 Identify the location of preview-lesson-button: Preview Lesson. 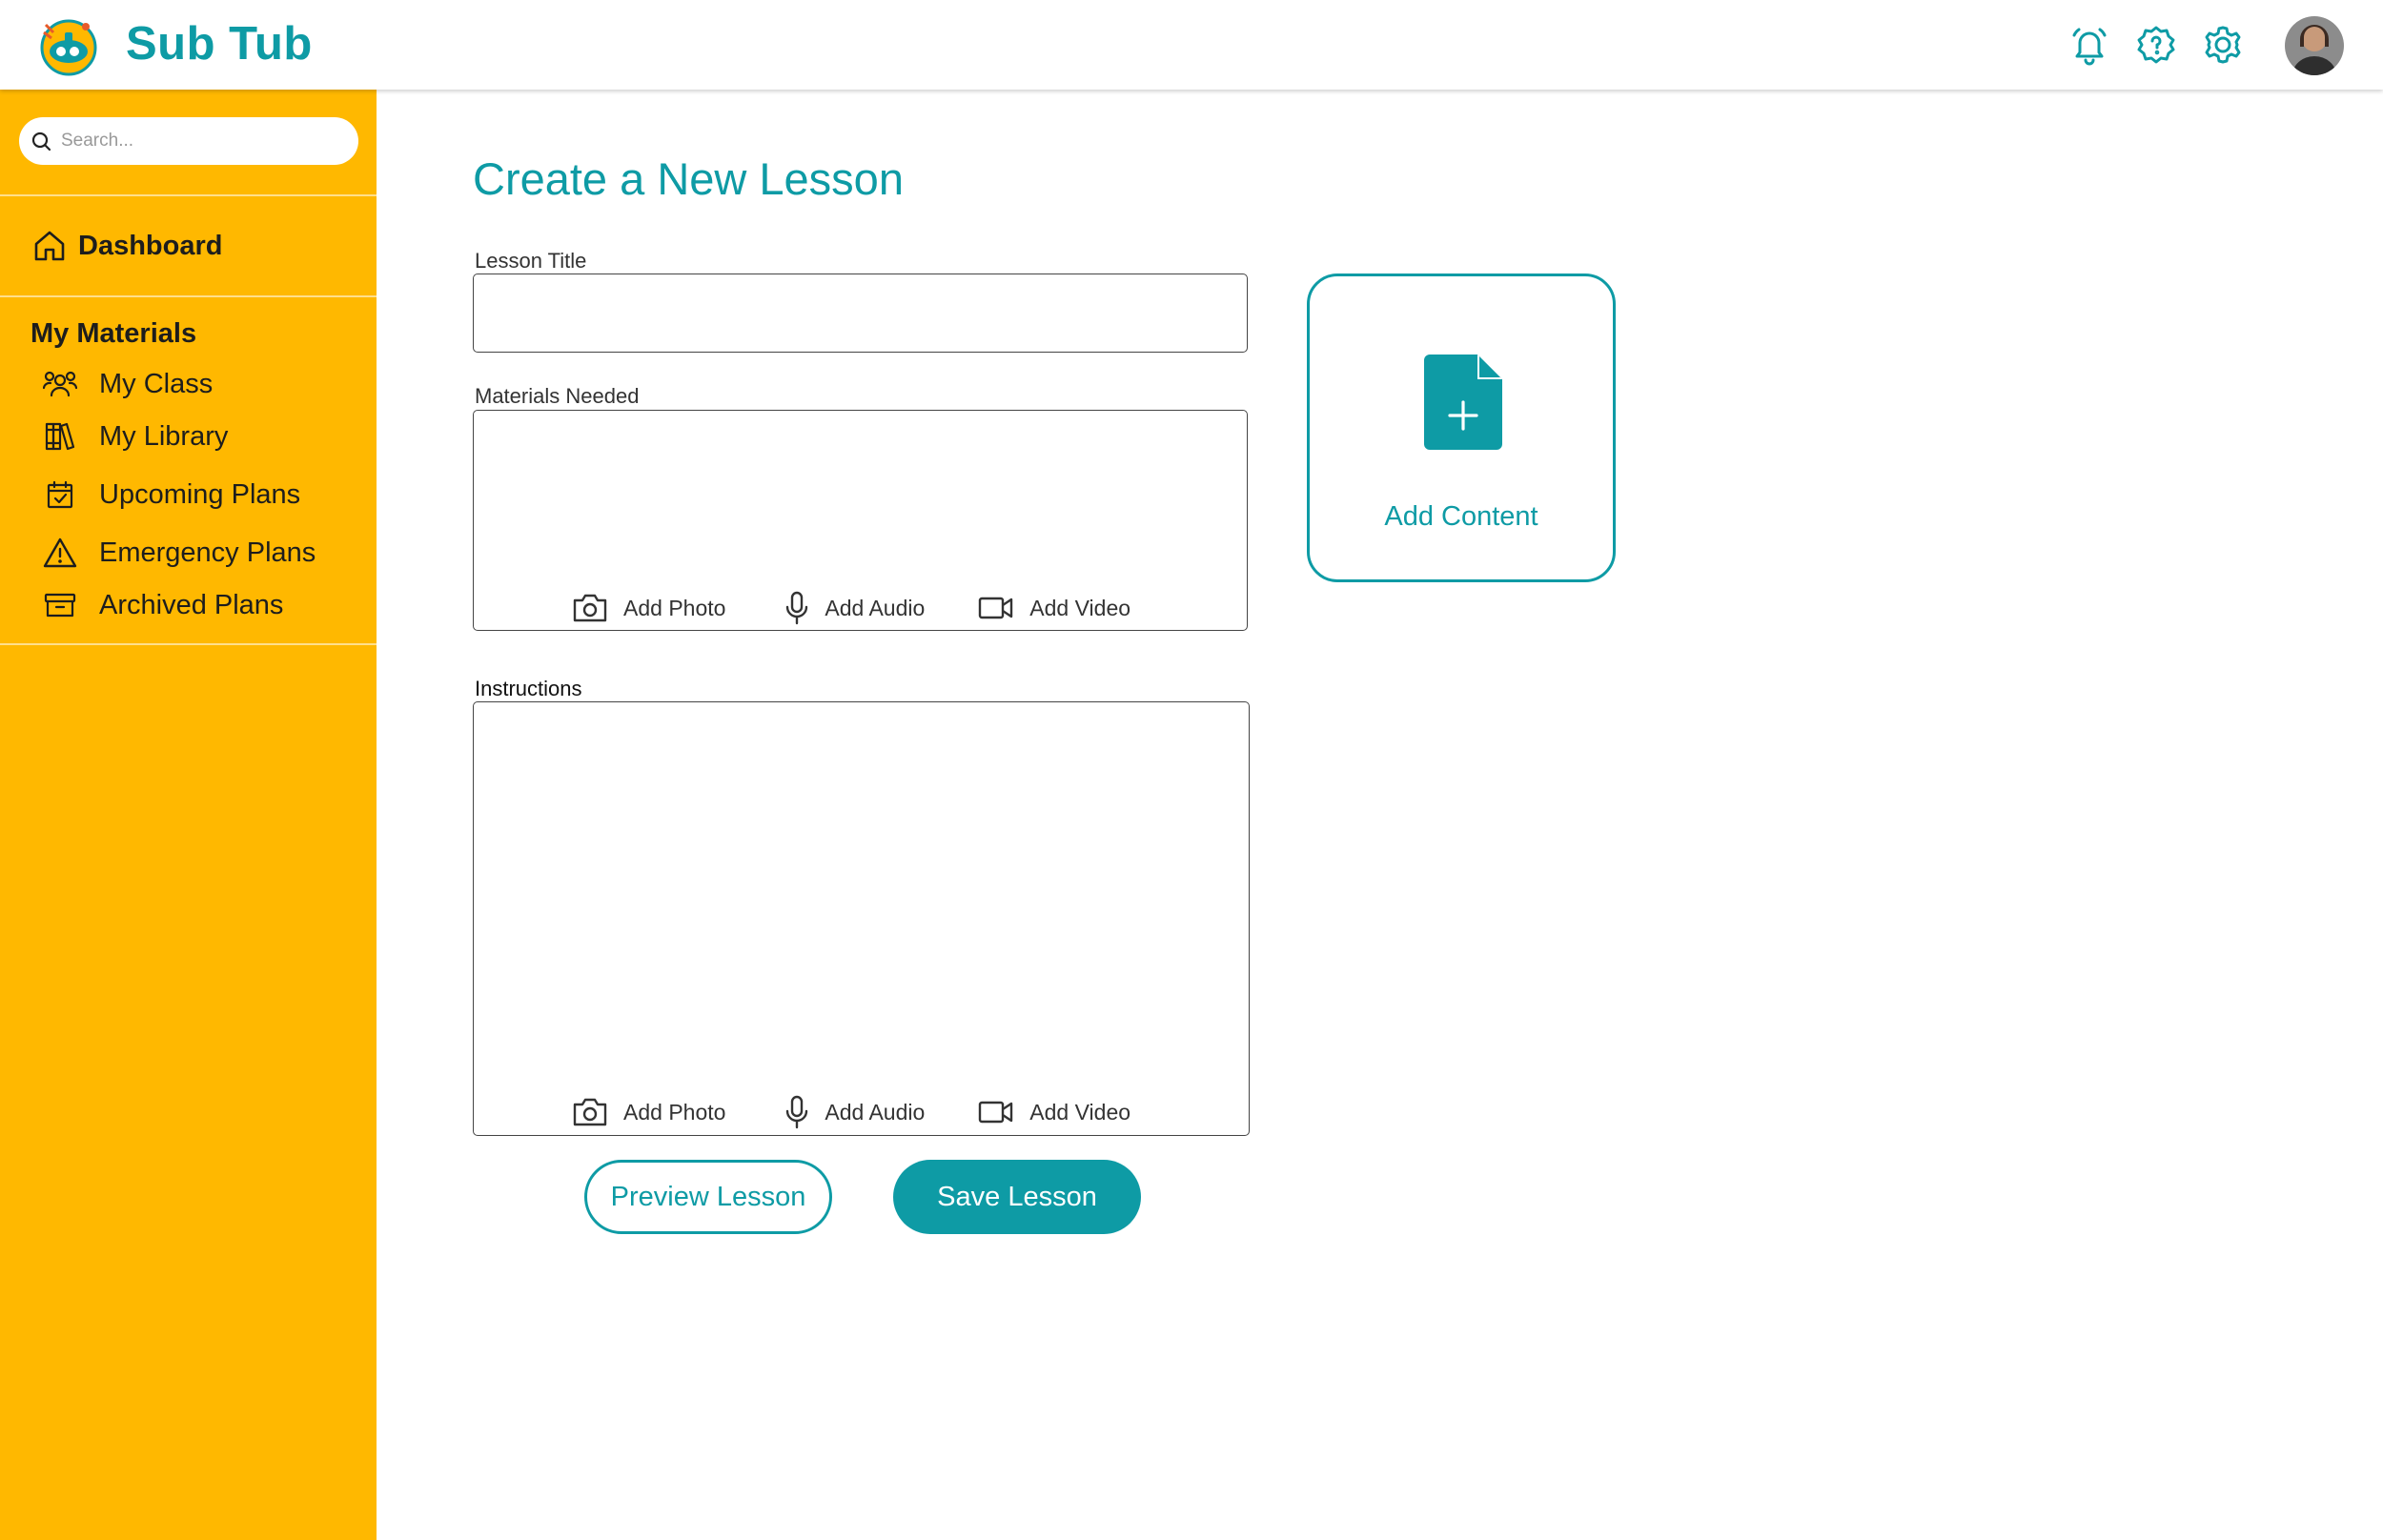
(708, 1197).